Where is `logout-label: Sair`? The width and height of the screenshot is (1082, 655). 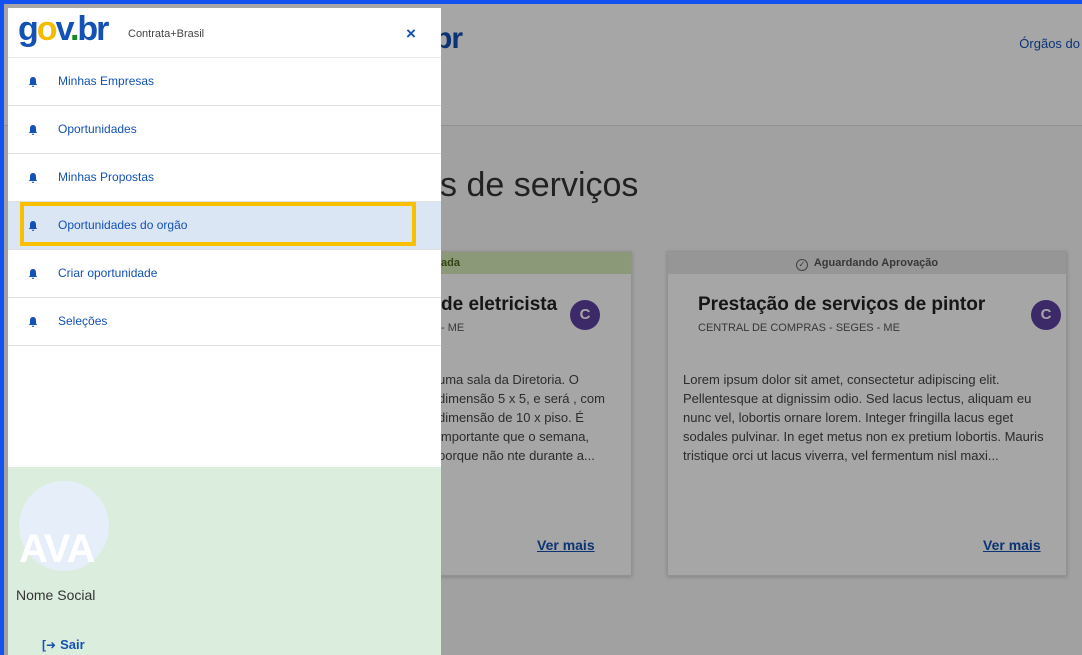
logout-label: Sair is located at coordinates (72, 644).